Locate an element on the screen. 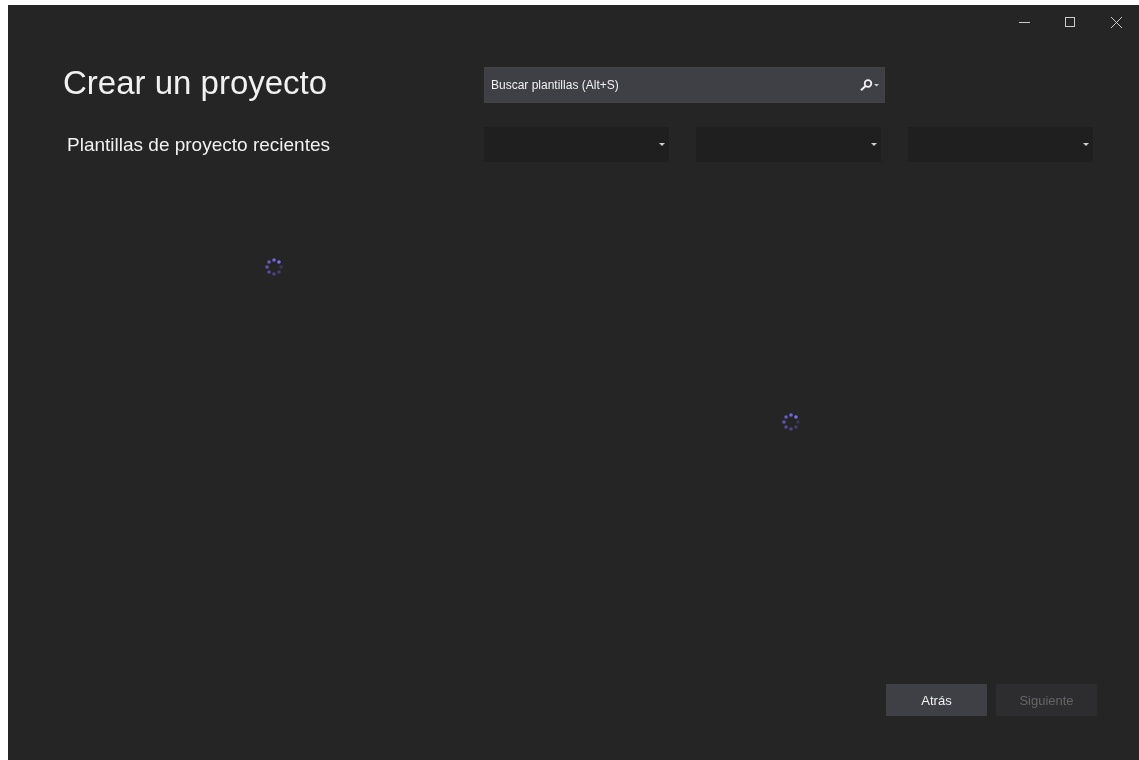  search-icon is located at coordinates (869, 85).